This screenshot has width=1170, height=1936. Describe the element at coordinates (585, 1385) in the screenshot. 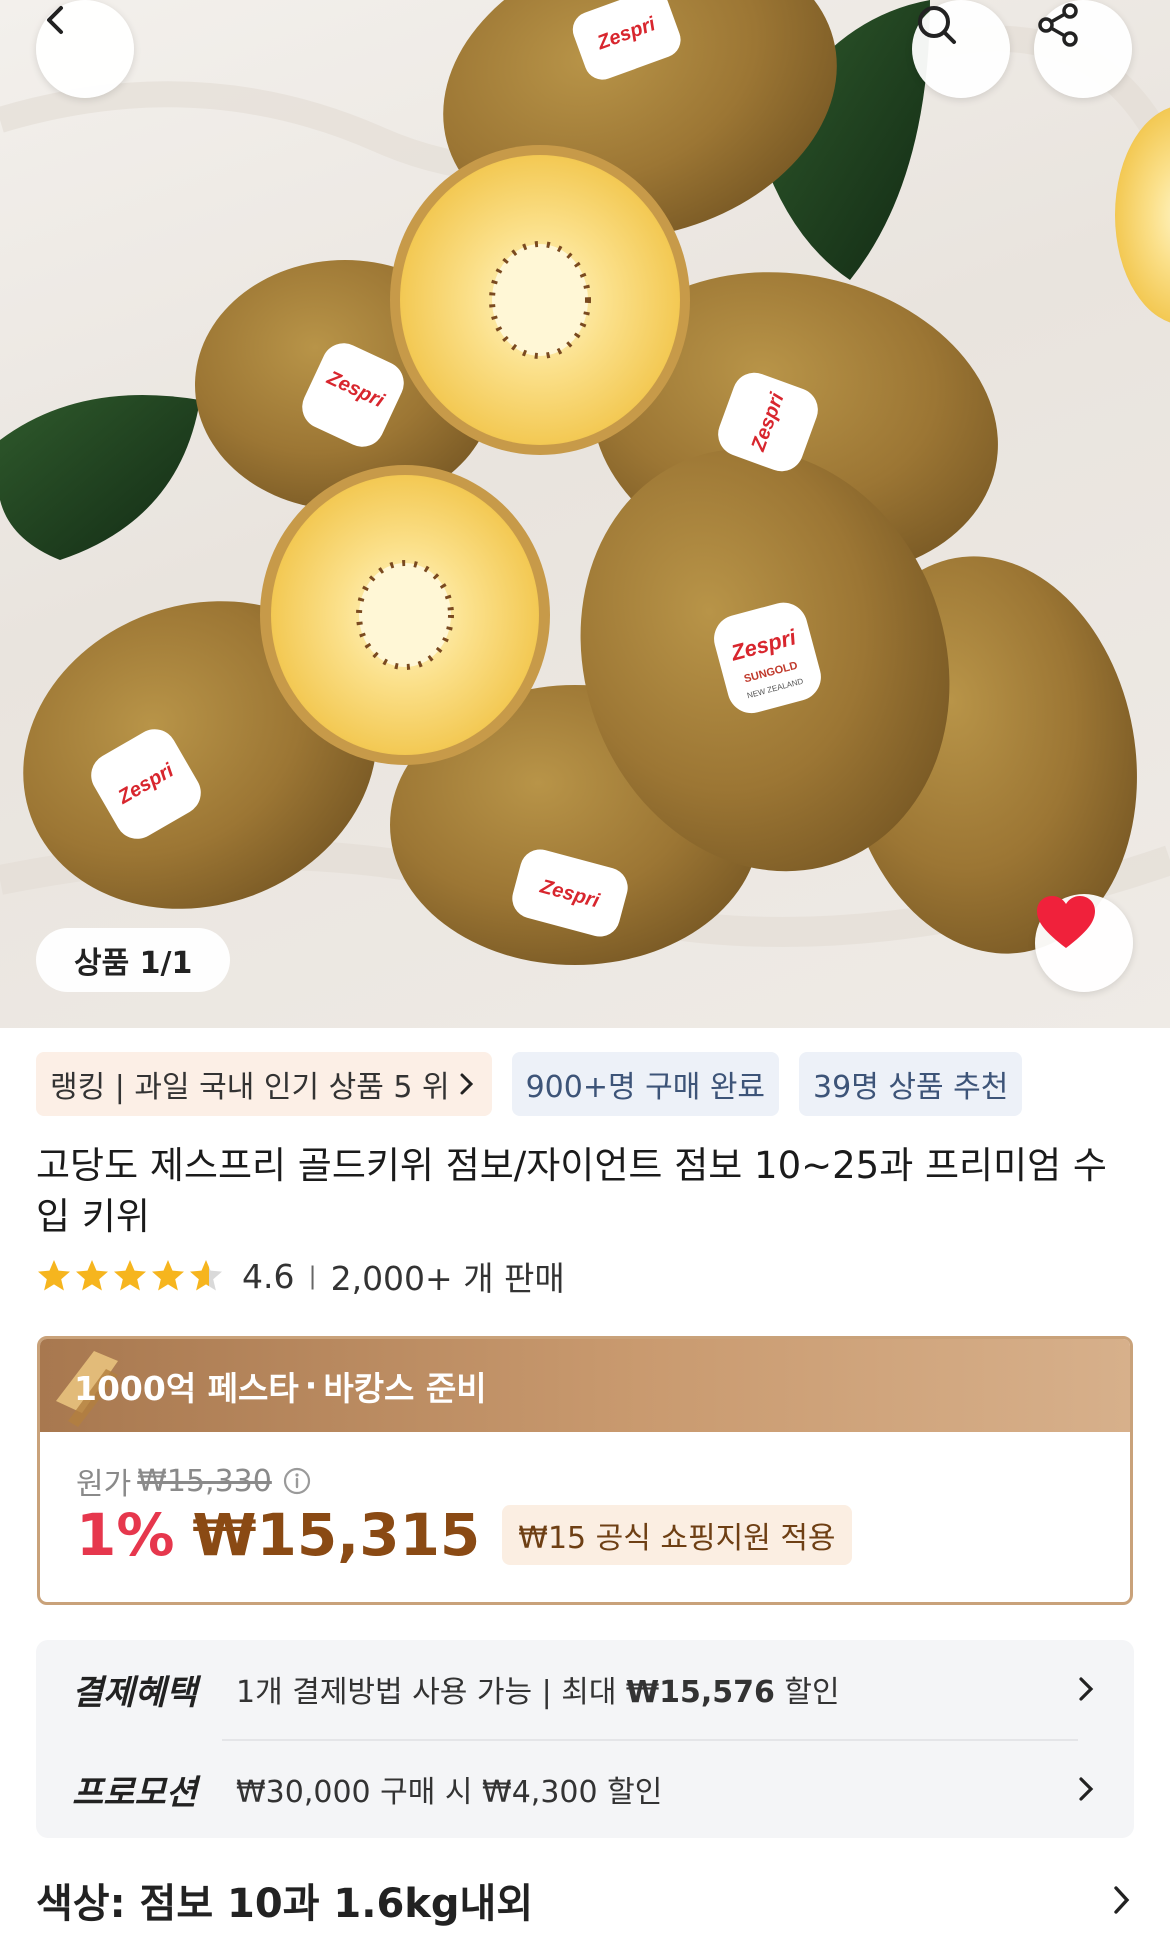

I see `event-banner: 1000억 페스타 · 바캉스 준비` at that location.